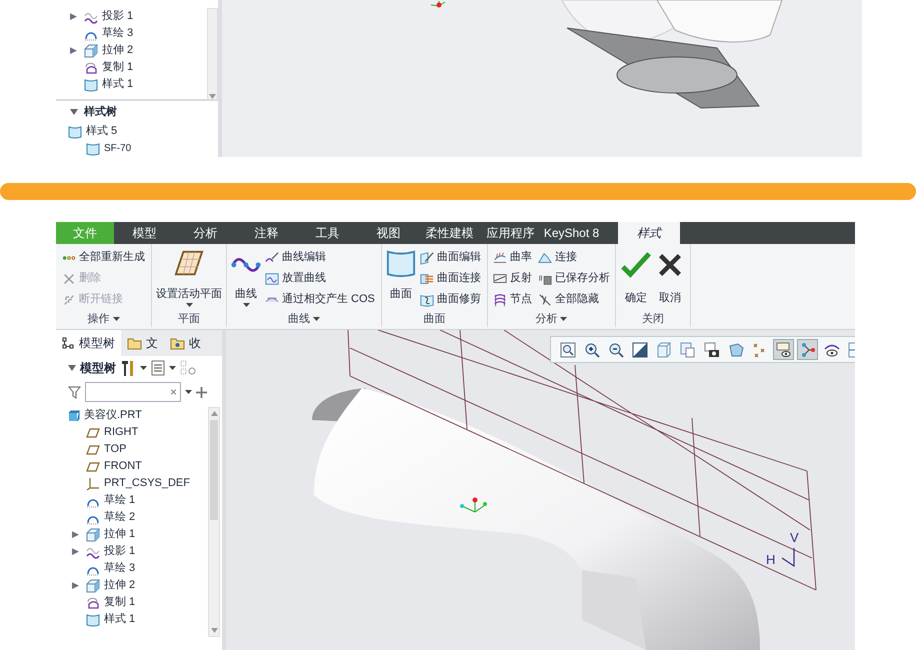  What do you see at coordinates (99, 319) in the screenshot?
I see `group-label: 操作` at bounding box center [99, 319].